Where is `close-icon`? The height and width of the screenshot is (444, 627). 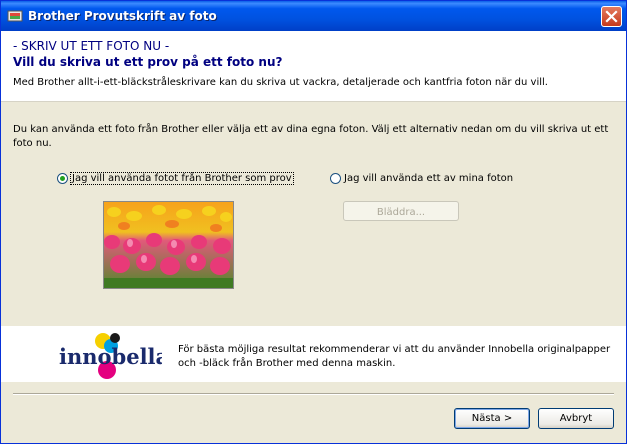
close-icon is located at coordinates (611, 16).